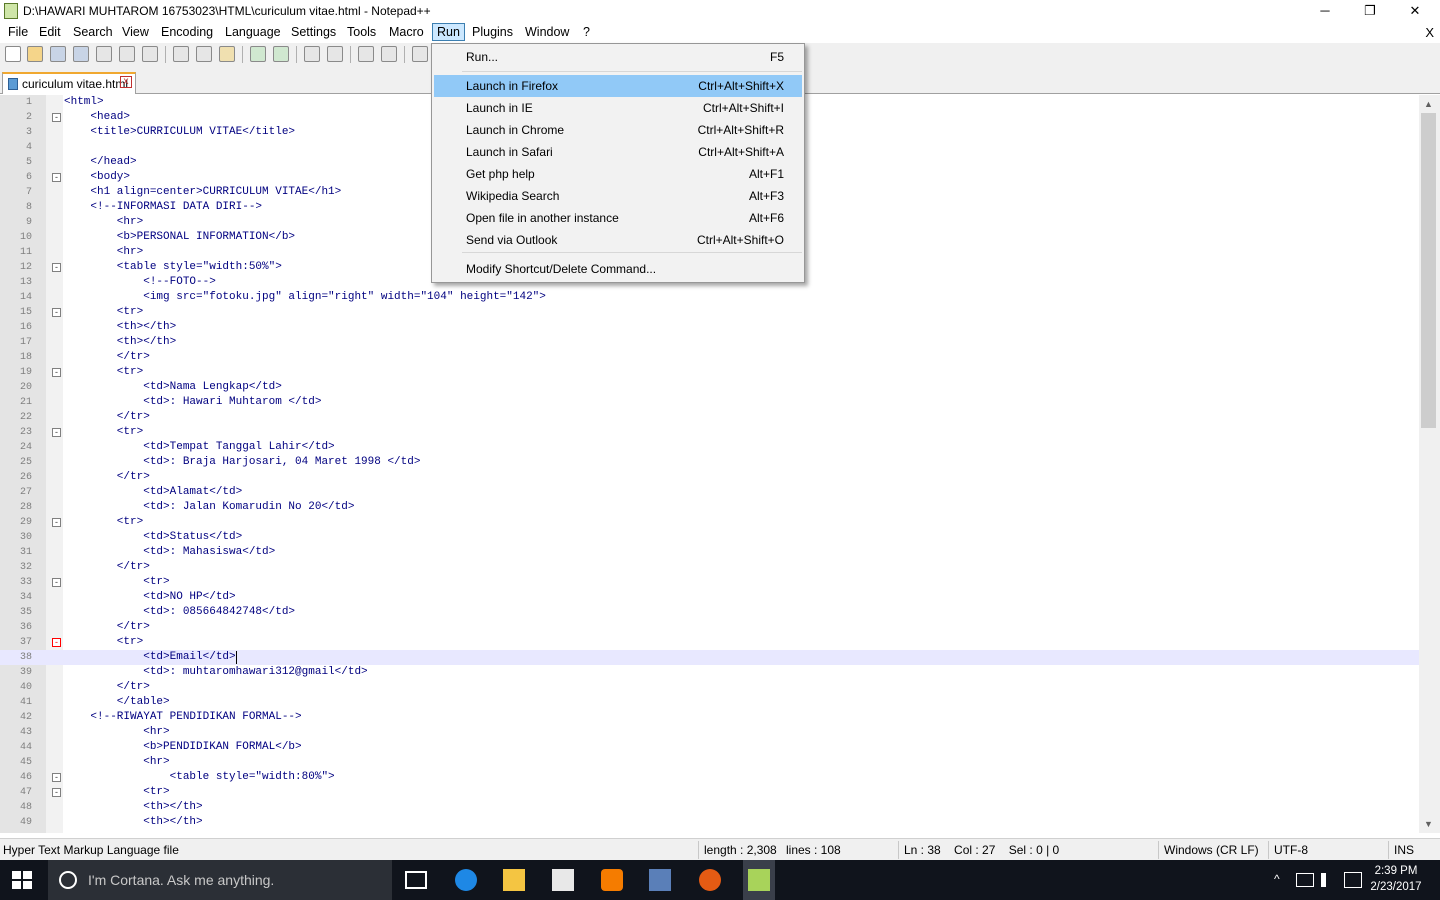 Image resolution: width=1440 pixels, height=900 pixels. What do you see at coordinates (709, 537) in the screenshot?
I see `code-line: 30 <td>Status</td>` at bounding box center [709, 537].